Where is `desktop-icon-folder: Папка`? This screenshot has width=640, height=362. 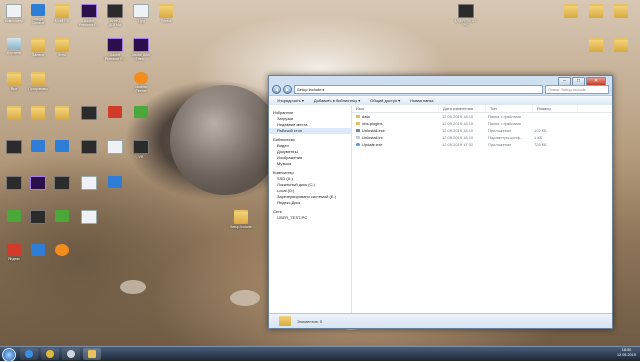
desktop-icon-folder: Папка is located at coordinates (166, 13).